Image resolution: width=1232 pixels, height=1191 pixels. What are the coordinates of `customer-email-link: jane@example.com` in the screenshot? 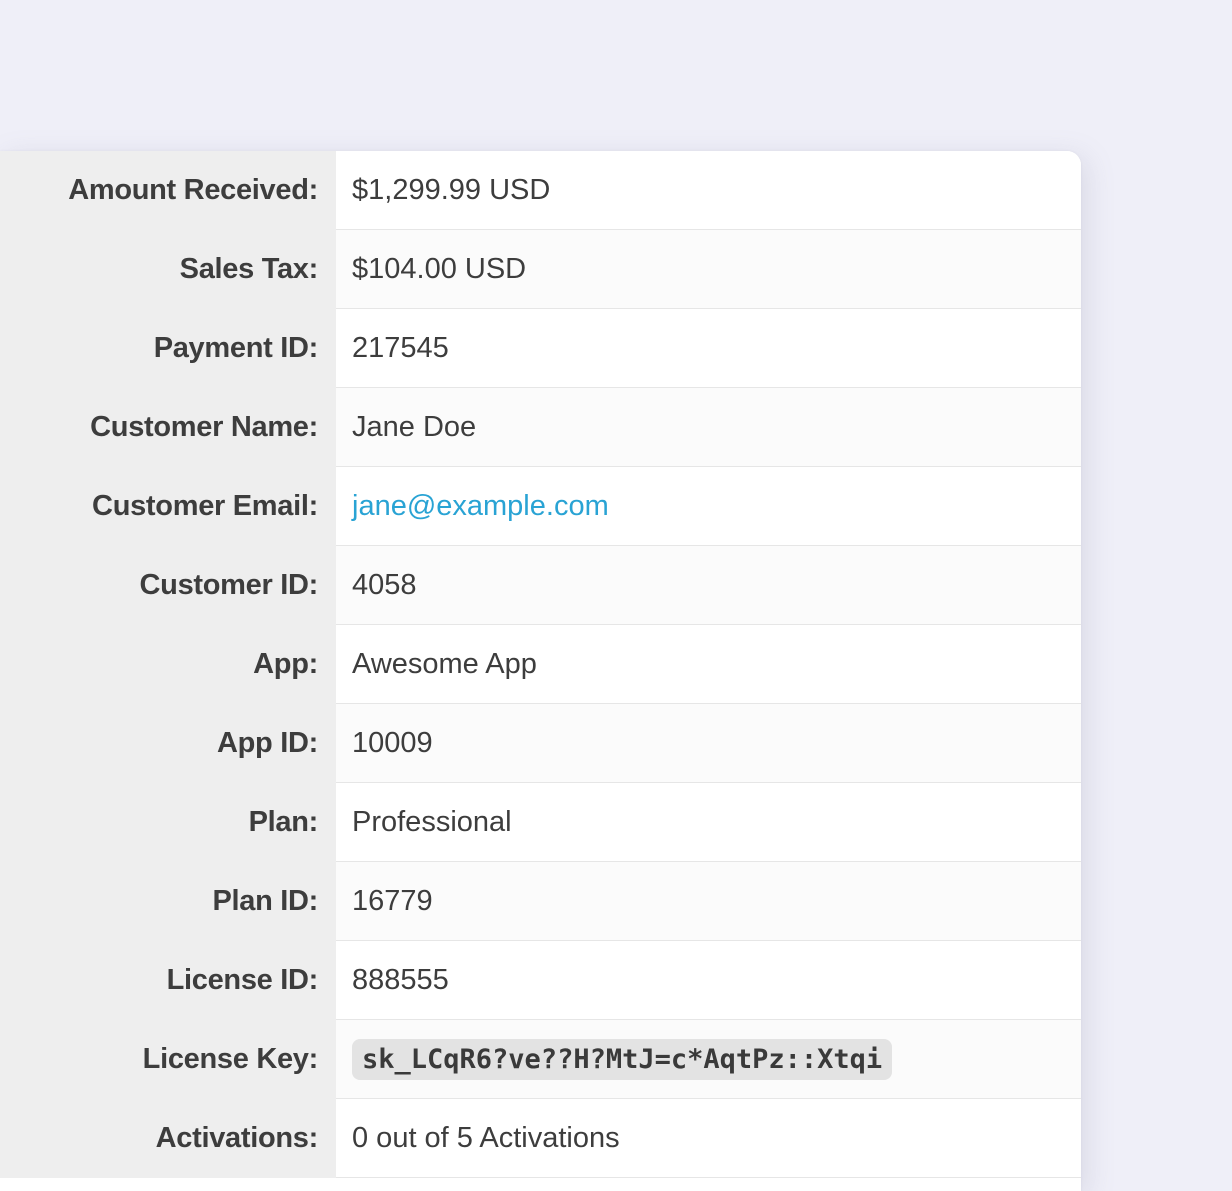 It's located at (480, 506).